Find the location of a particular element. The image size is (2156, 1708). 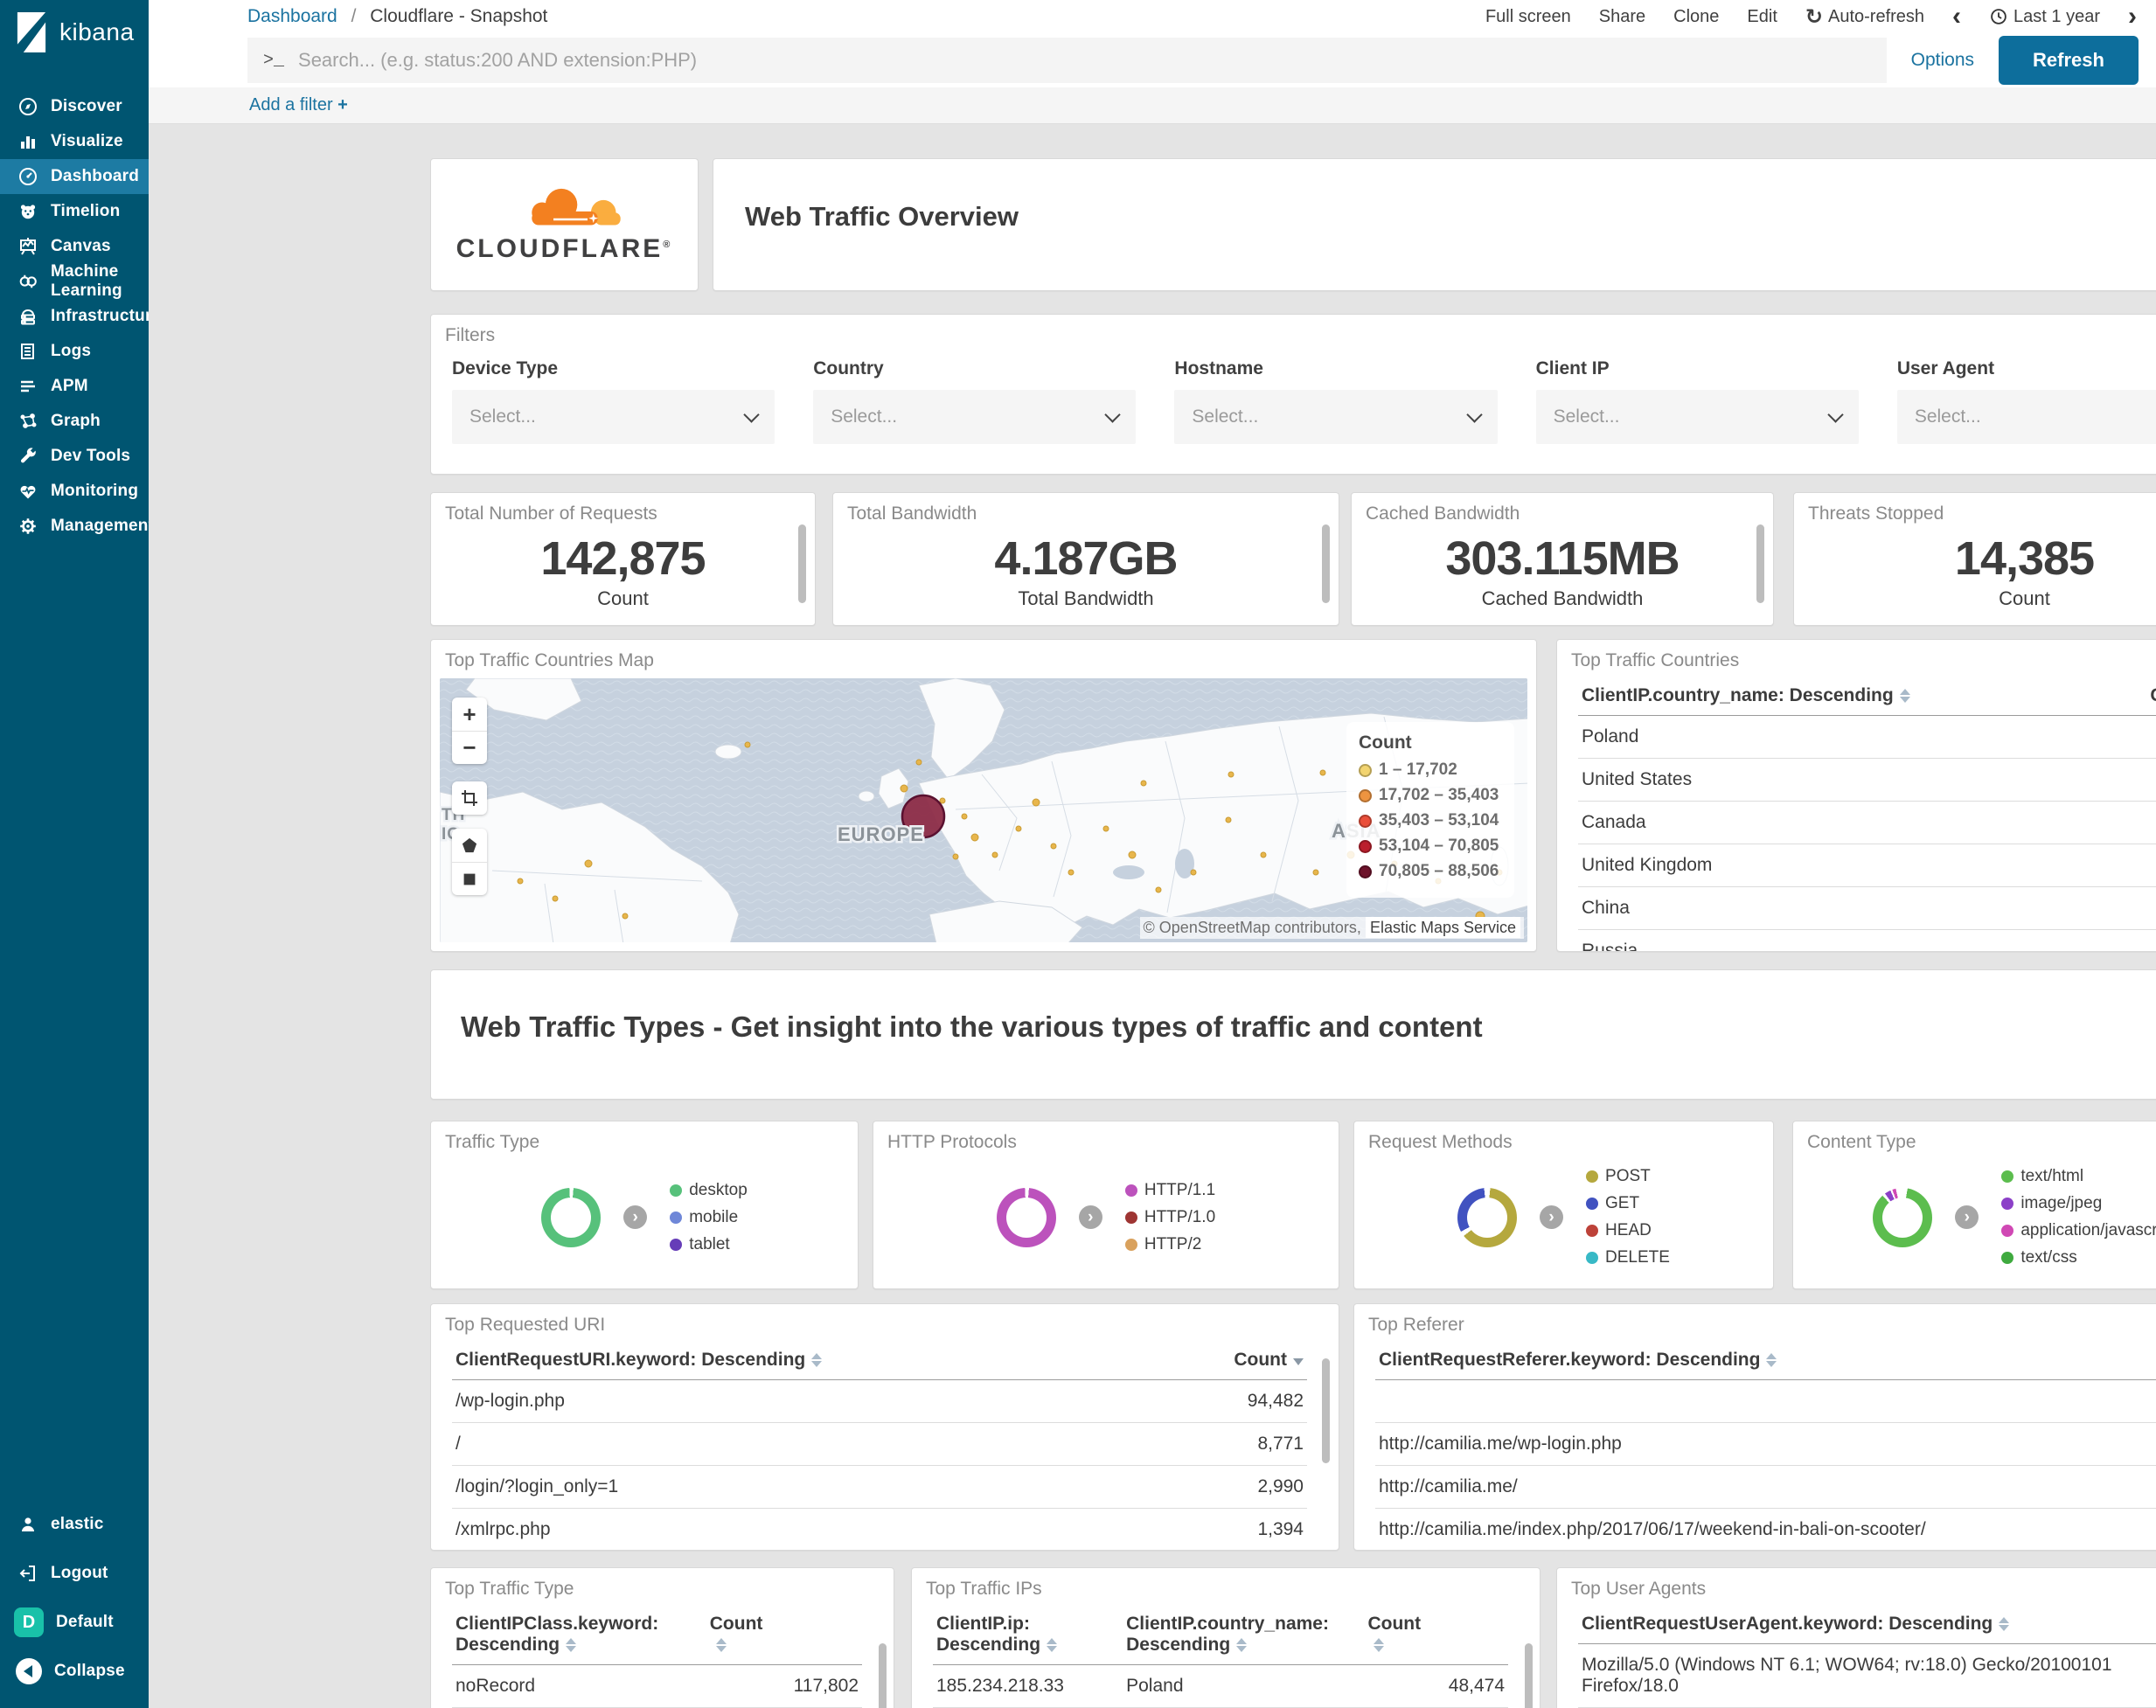

full-screen-button: Full screen is located at coordinates (1528, 17).